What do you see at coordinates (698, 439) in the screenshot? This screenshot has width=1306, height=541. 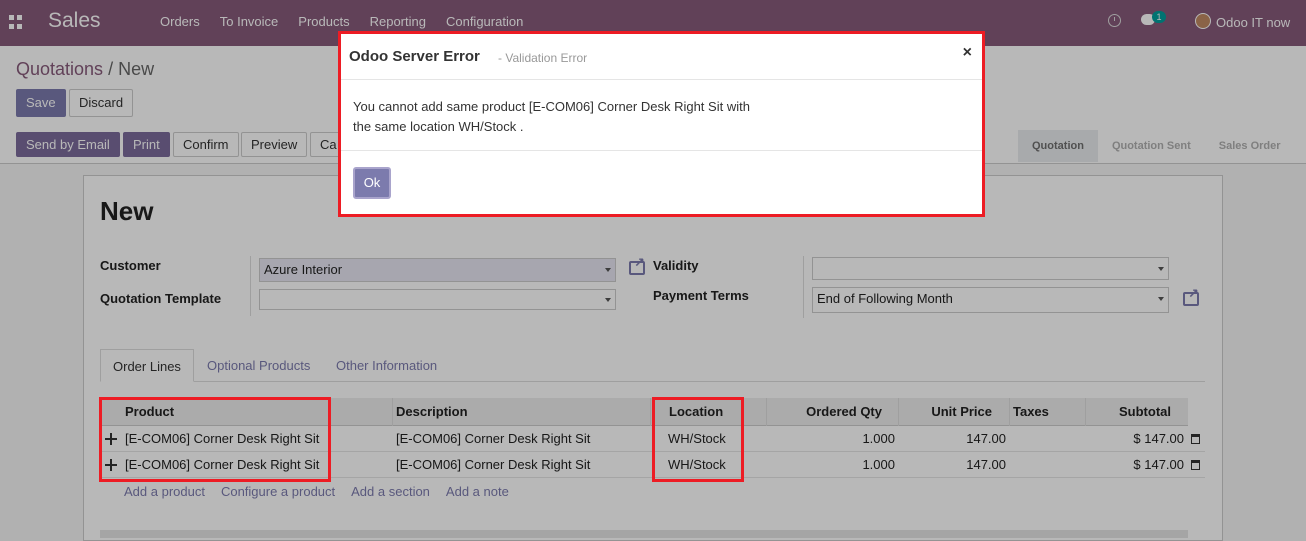 I see `location-column-highlight` at bounding box center [698, 439].